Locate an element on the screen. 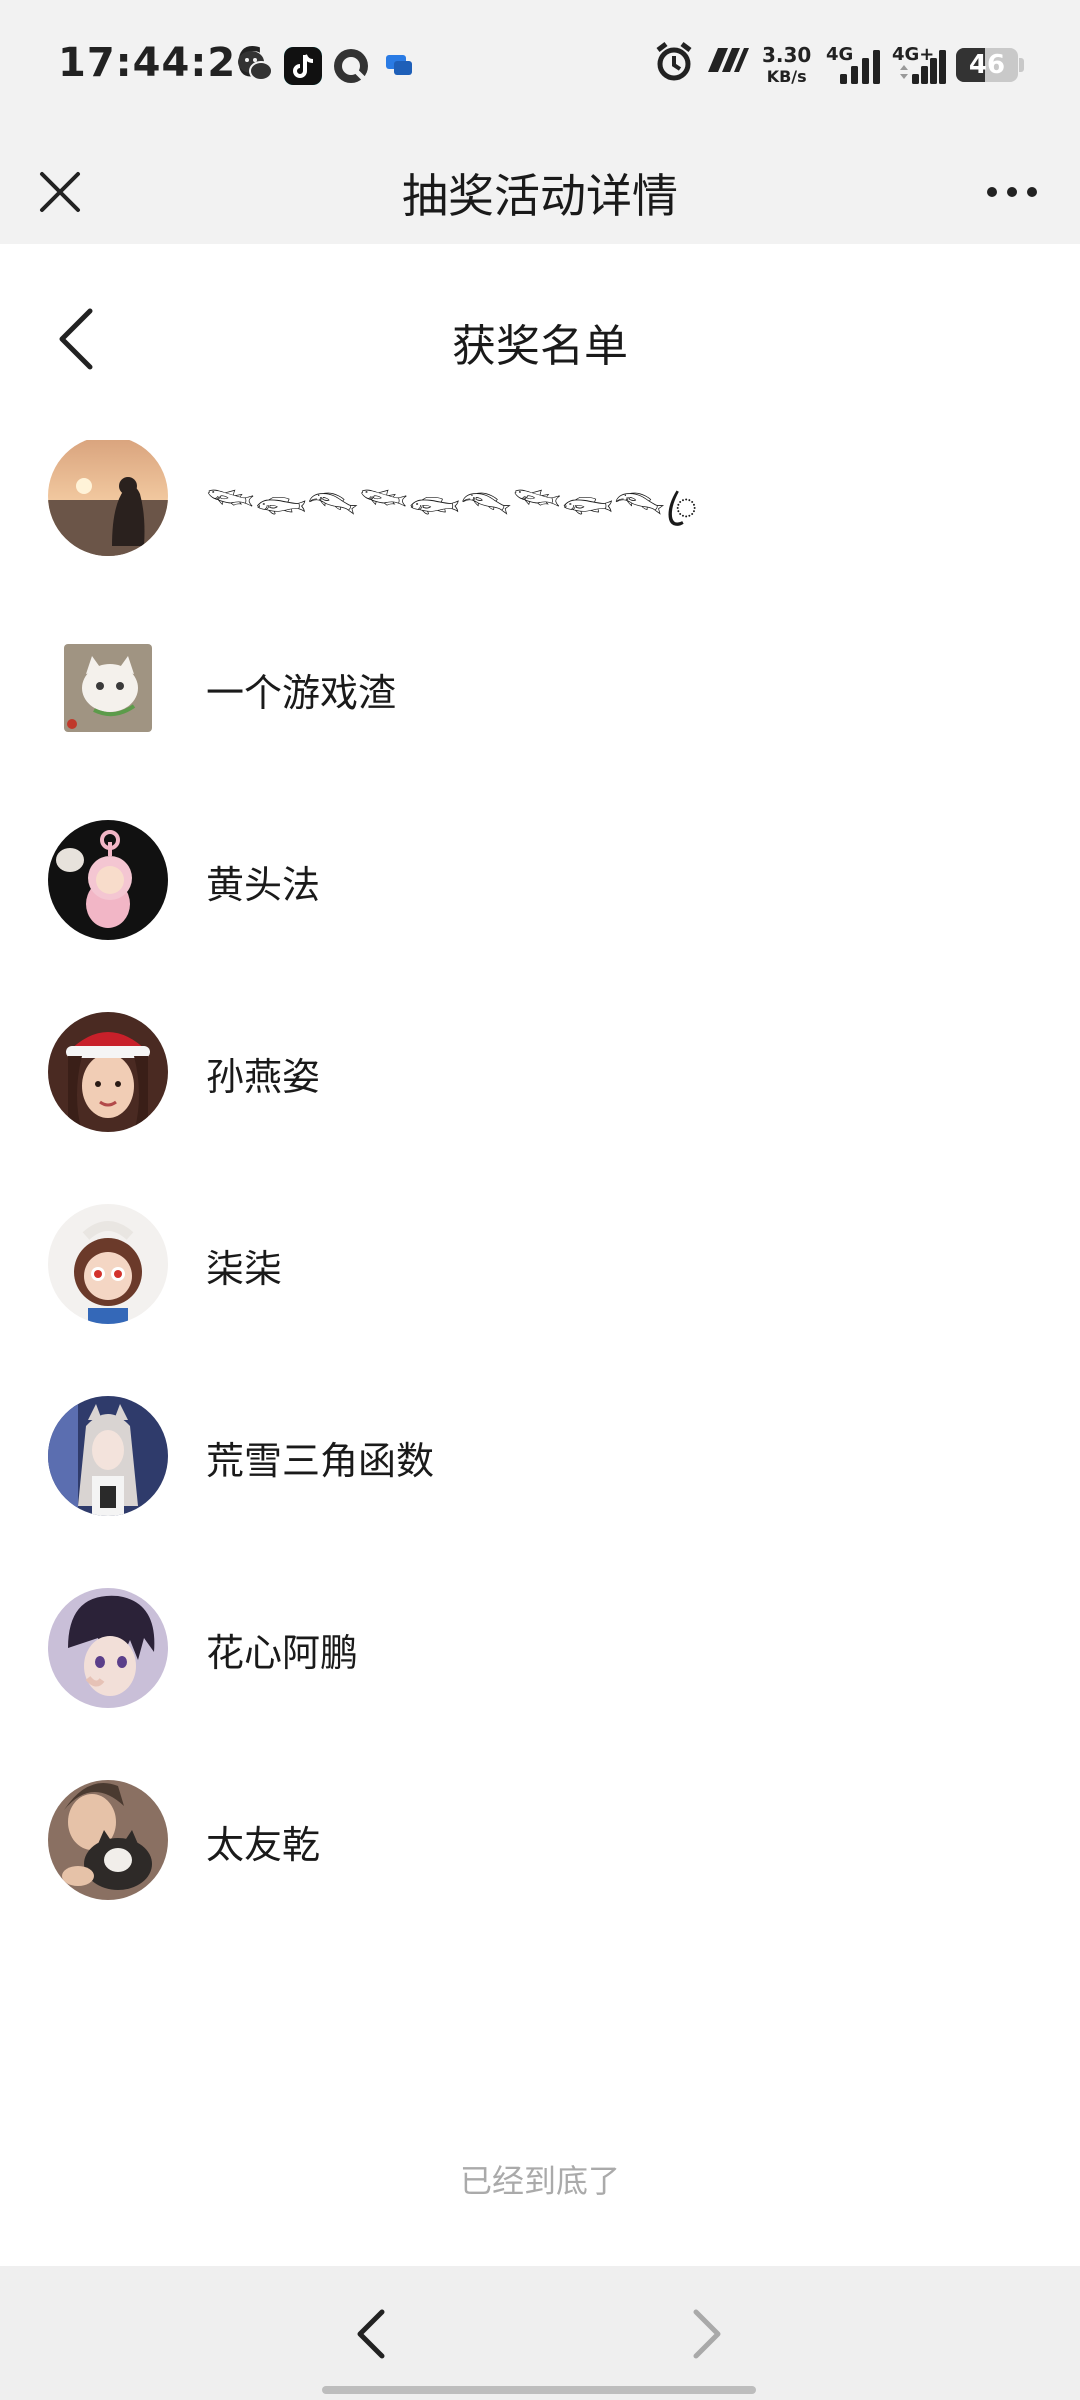 The height and width of the screenshot is (2400, 1080). alarm-icon is located at coordinates (674, 61).